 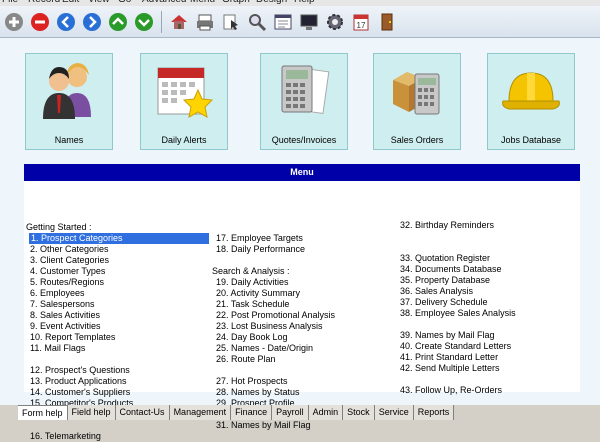 What do you see at coordinates (263, 425) in the screenshot?
I see `menu-item: 31. Names by Mail Flag` at bounding box center [263, 425].